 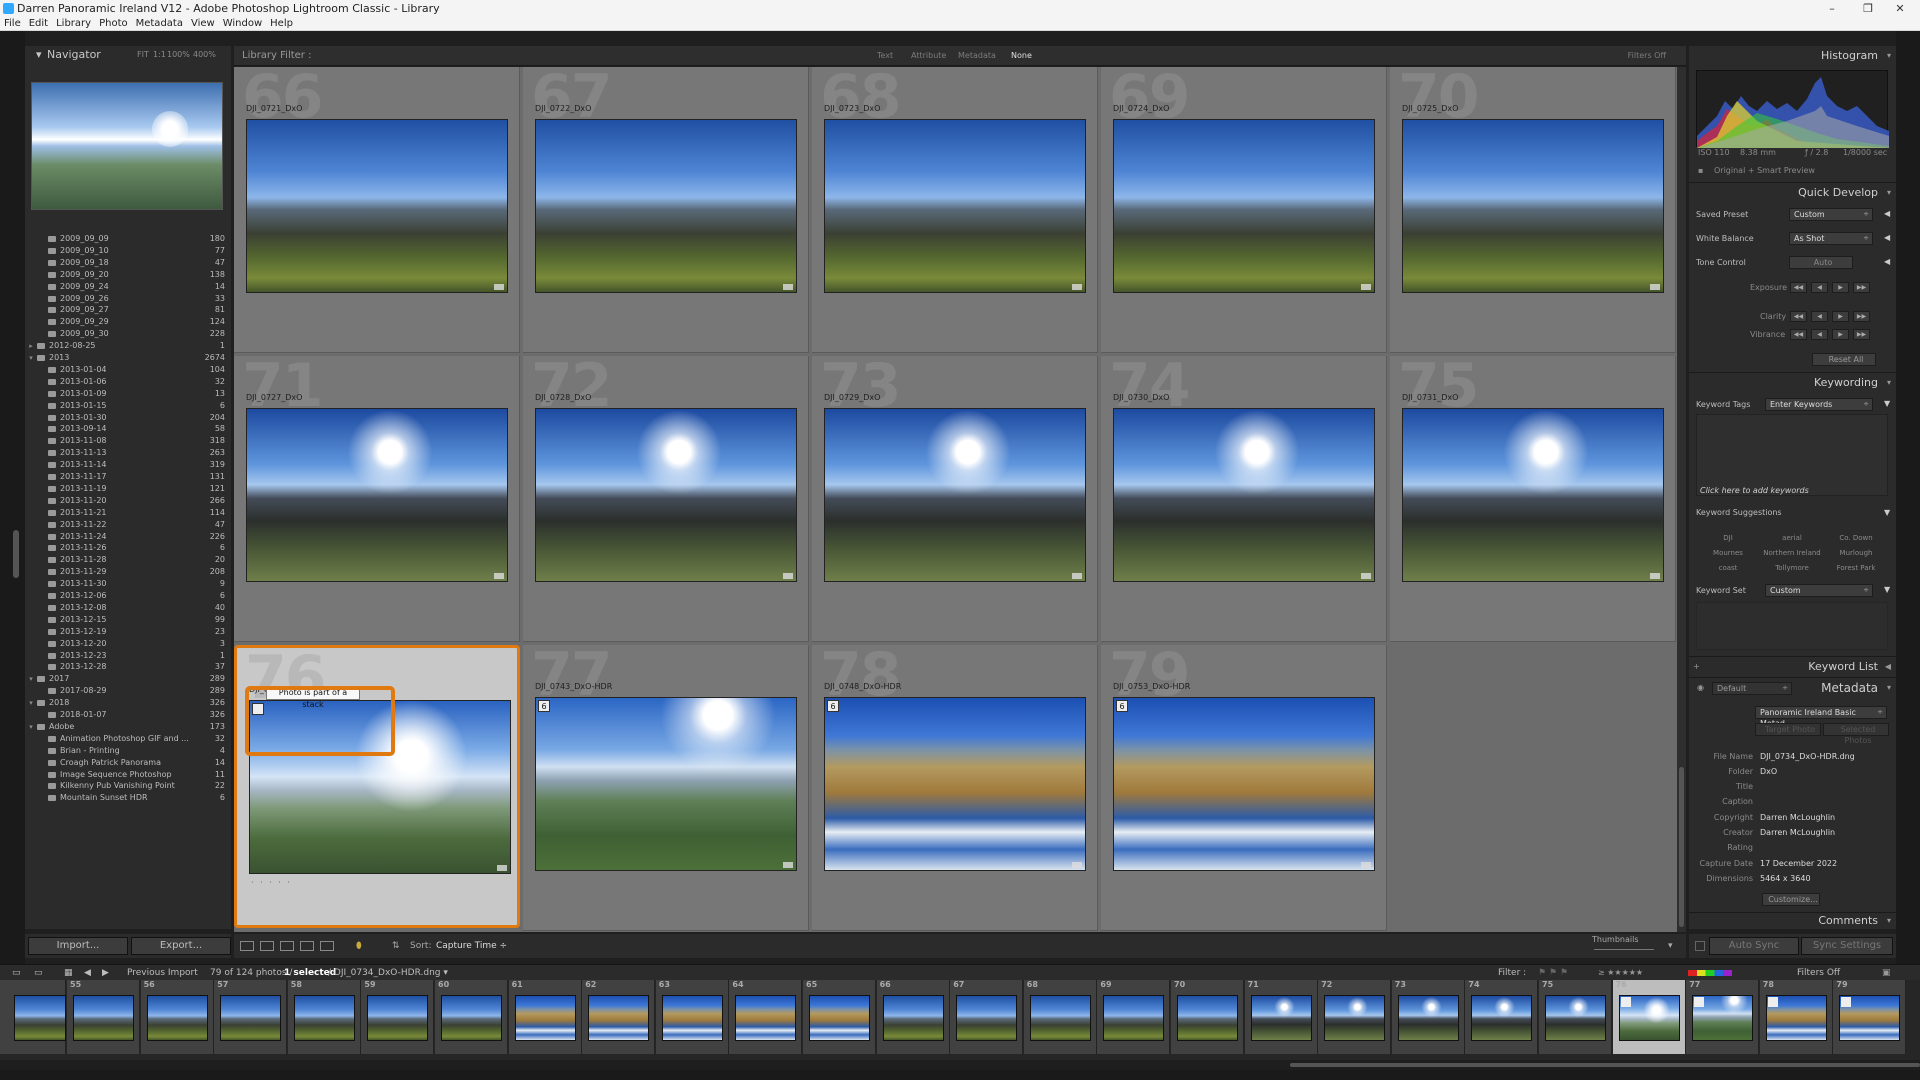 I want to click on navigator-header: ▾ Navigator FIT 1:1 100% 400%, so click(x=128, y=55).